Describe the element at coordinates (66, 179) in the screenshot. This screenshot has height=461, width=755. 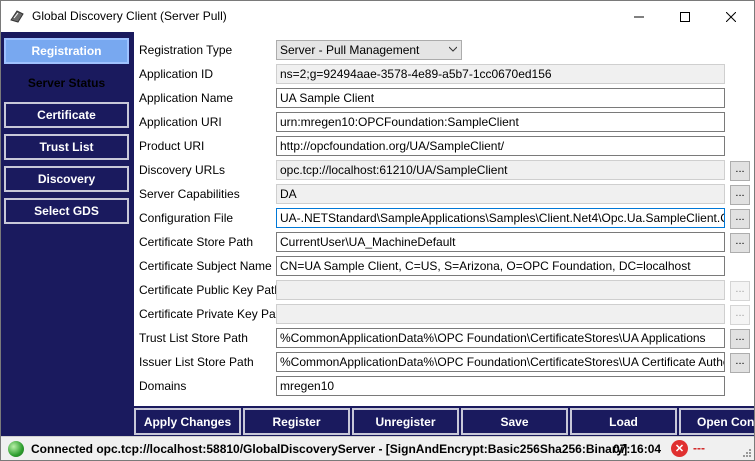
I see `nav-discovery-button: Discovery` at that location.